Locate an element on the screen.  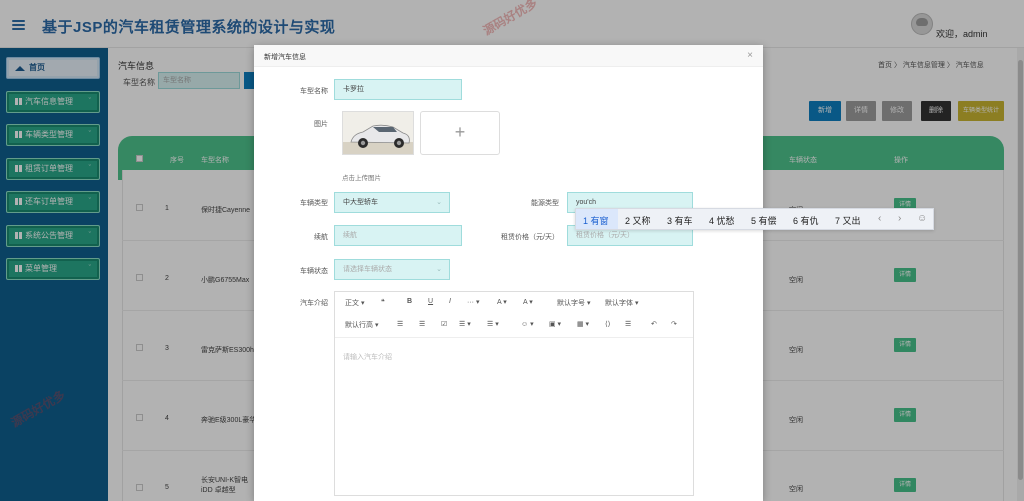
indent-dropdown: ☰ ▾ is located at coordinates (493, 324).